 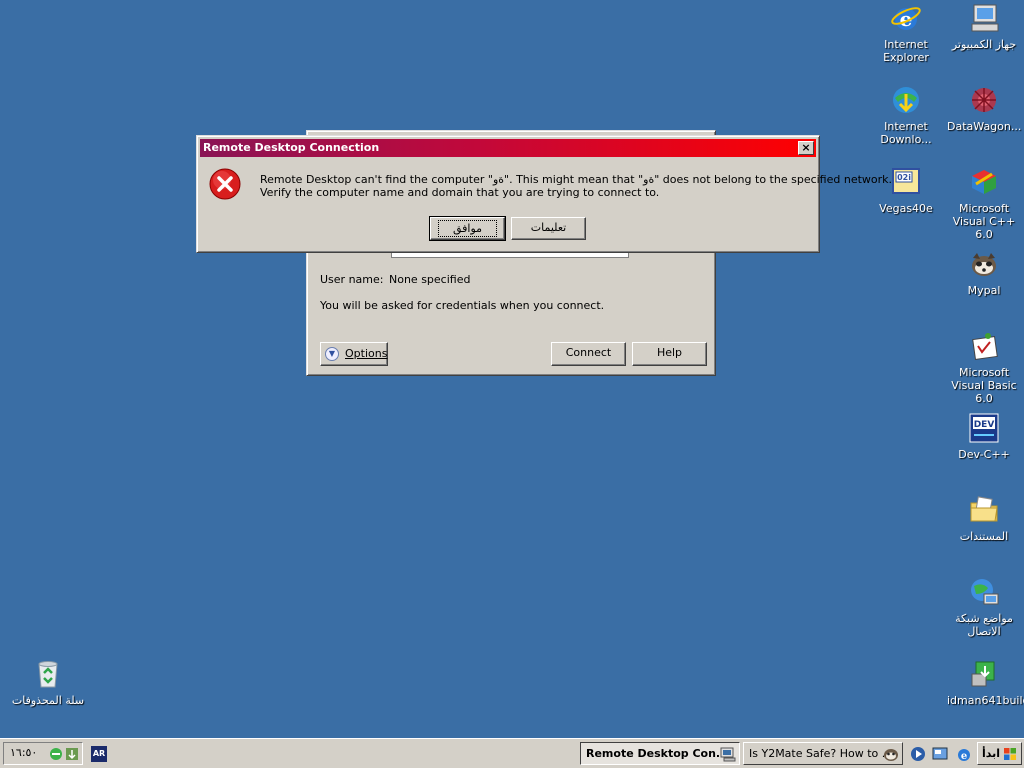 I want to click on options-button: ▼ Options, so click(x=354, y=354).